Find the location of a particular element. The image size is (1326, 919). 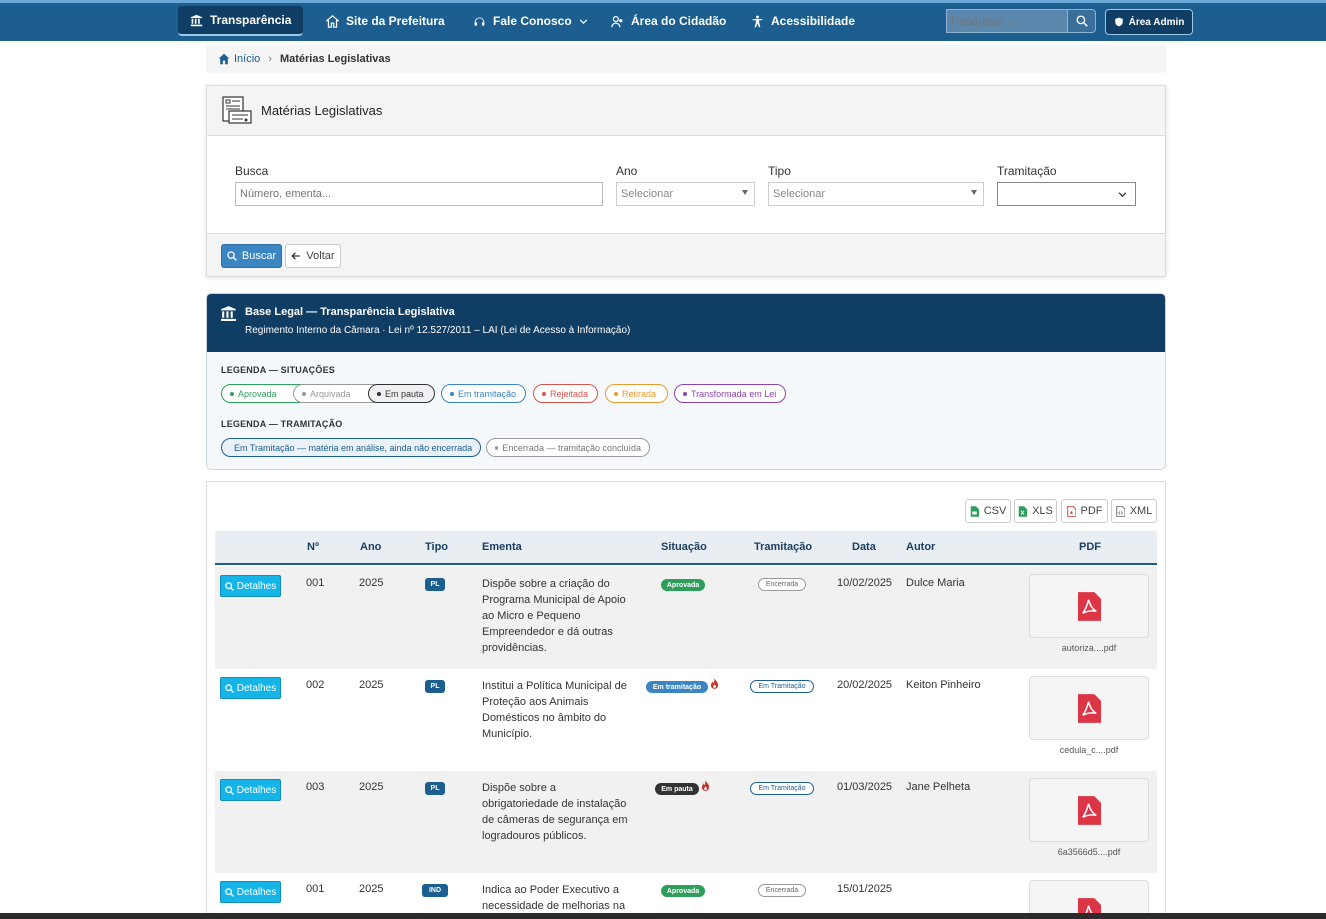

tipo-select-value: Selecionar is located at coordinates (799, 194).